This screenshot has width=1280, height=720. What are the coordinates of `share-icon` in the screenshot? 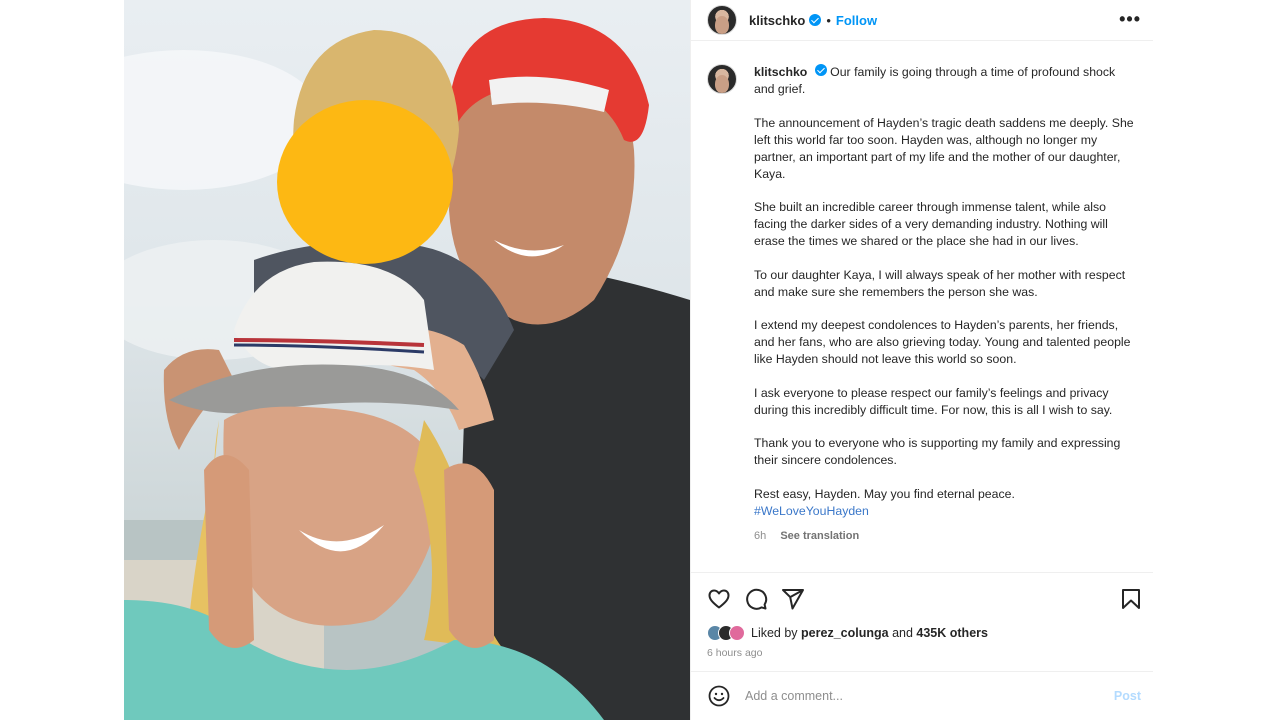 It's located at (793, 599).